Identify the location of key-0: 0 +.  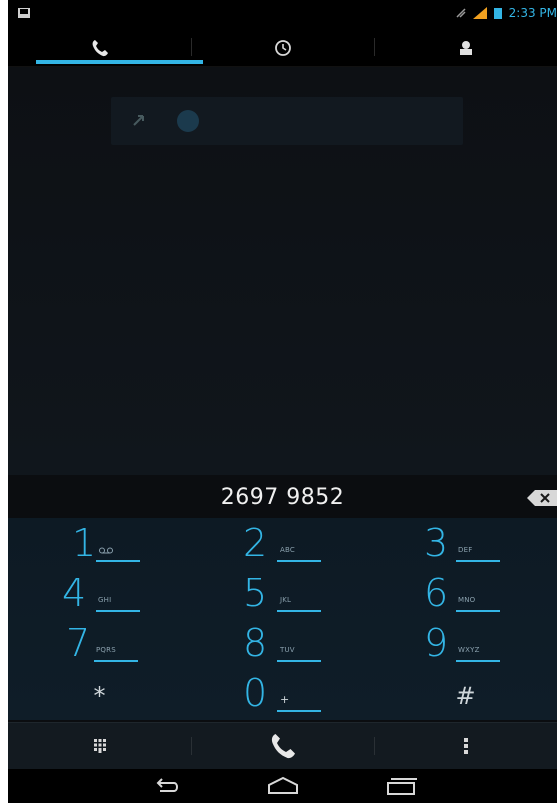
(282, 693).